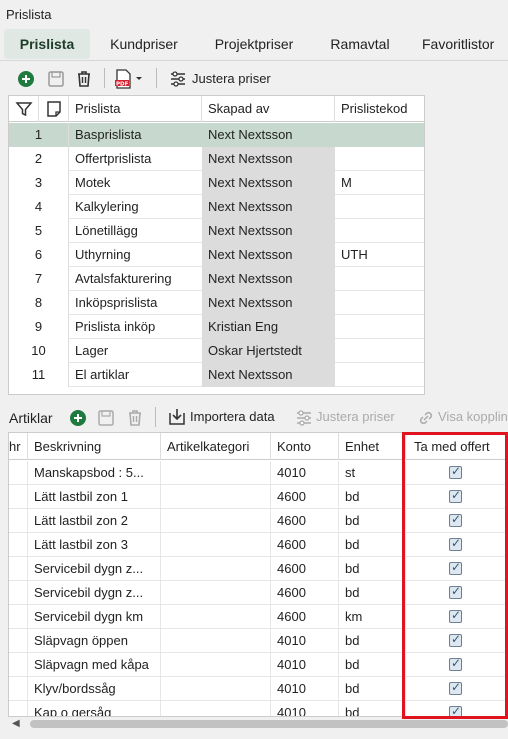  I want to click on table-row: 4 Kalkylering Next Nextsson, so click(216, 207).